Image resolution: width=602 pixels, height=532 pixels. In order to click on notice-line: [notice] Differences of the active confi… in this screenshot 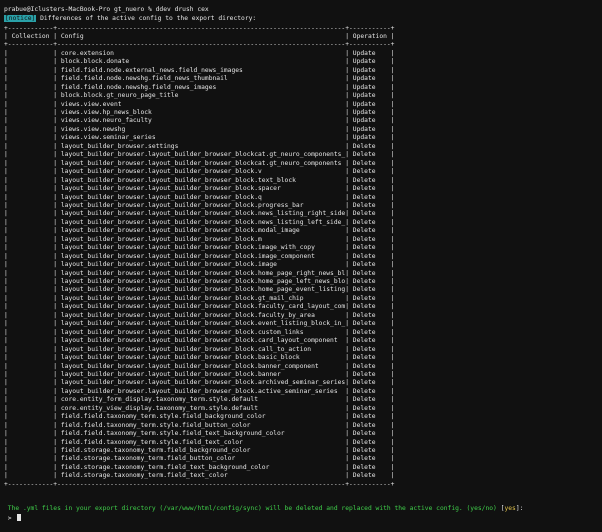, I will do `click(301, 19)`.